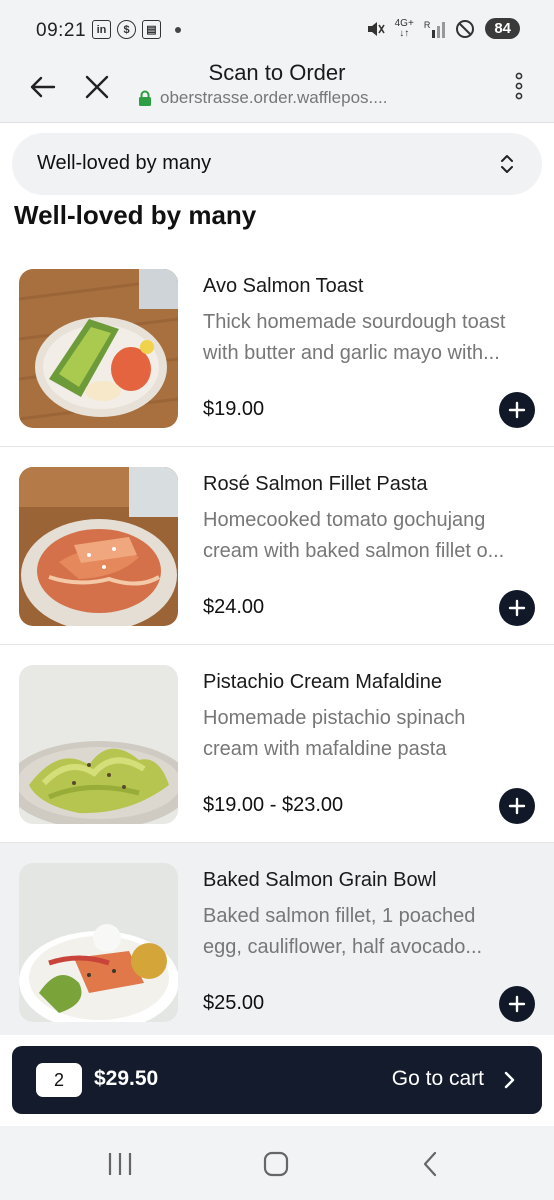  What do you see at coordinates (509, 1080) in the screenshot?
I see `chevron-right-icon` at bounding box center [509, 1080].